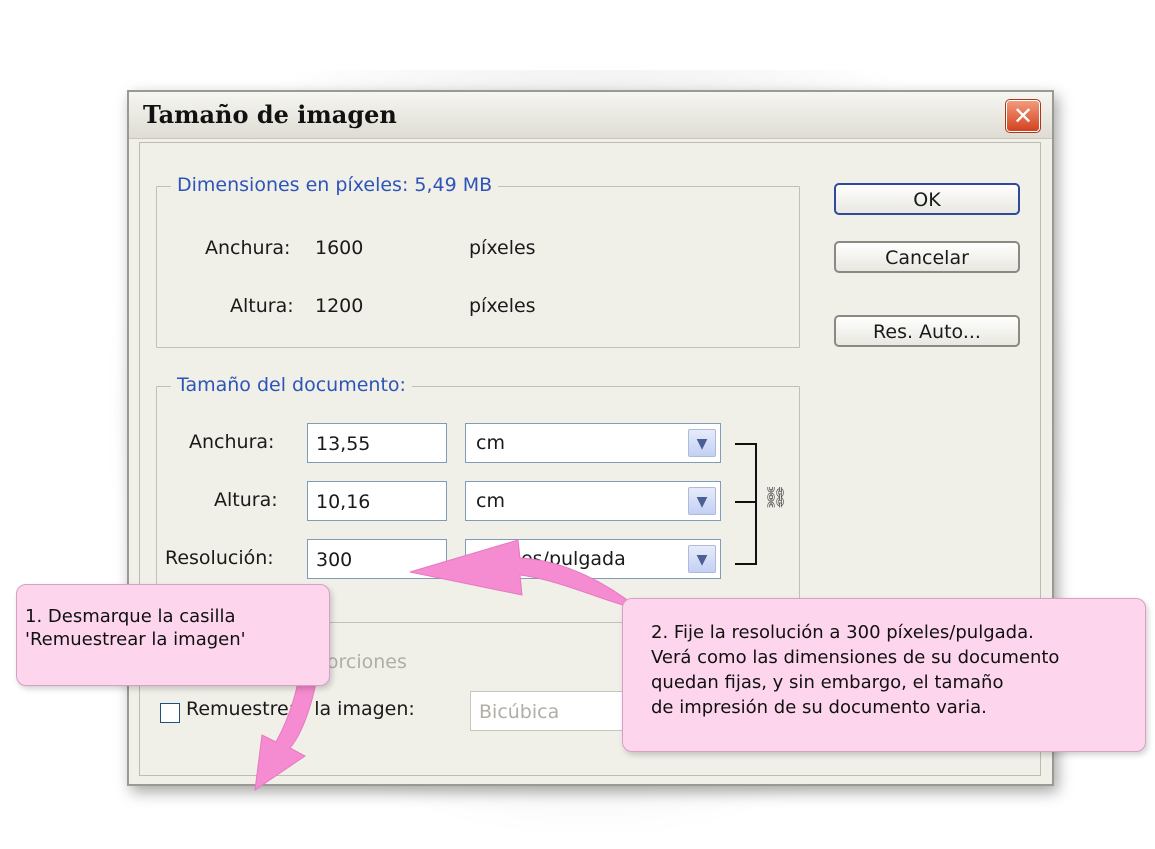  I want to click on callout-left-line-1: 1. Desmarque la casilla, so click(130, 616).